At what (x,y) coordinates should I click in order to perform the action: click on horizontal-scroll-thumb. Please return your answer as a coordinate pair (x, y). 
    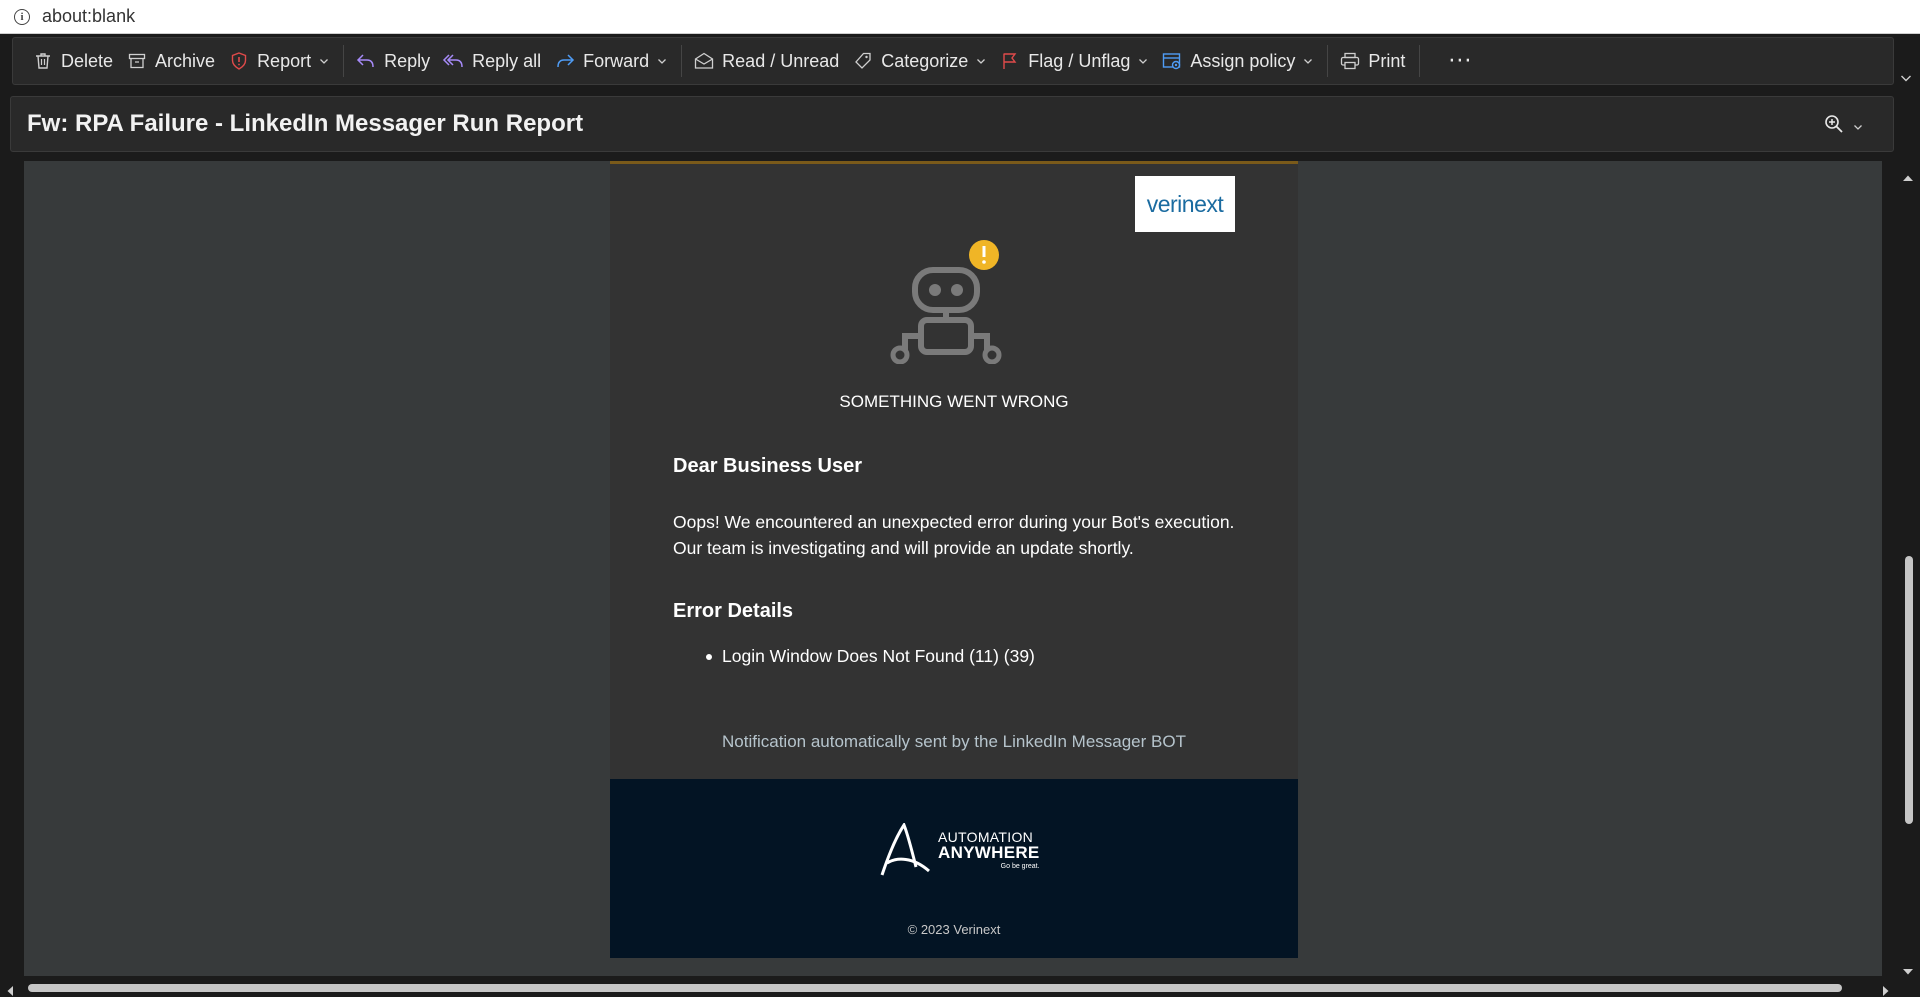
    Looking at the image, I should click on (935, 988).